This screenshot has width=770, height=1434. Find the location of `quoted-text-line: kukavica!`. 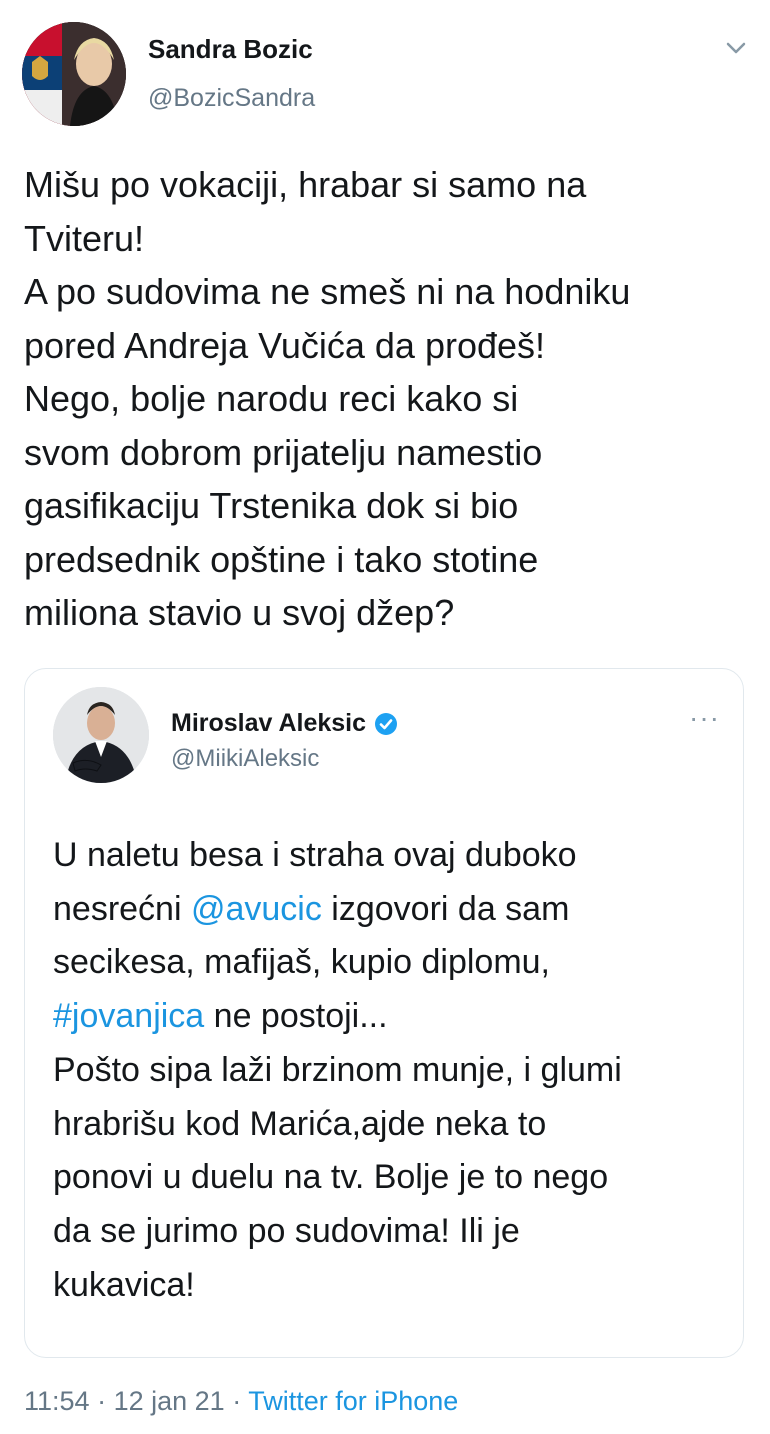

quoted-text-line: kukavica! is located at coordinates (124, 1284).